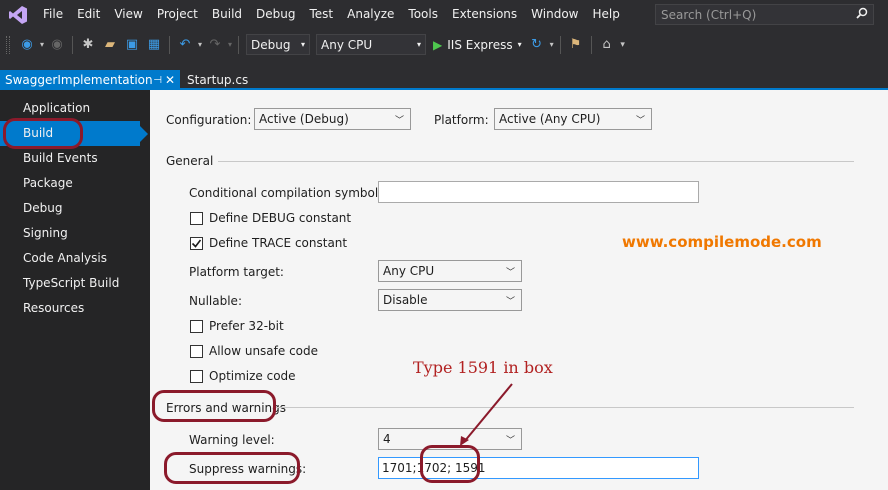 Image resolution: width=888 pixels, height=490 pixels. Describe the element at coordinates (477, 45) in the screenshot. I see `run-button: ▶ IIS Express ▾` at that location.